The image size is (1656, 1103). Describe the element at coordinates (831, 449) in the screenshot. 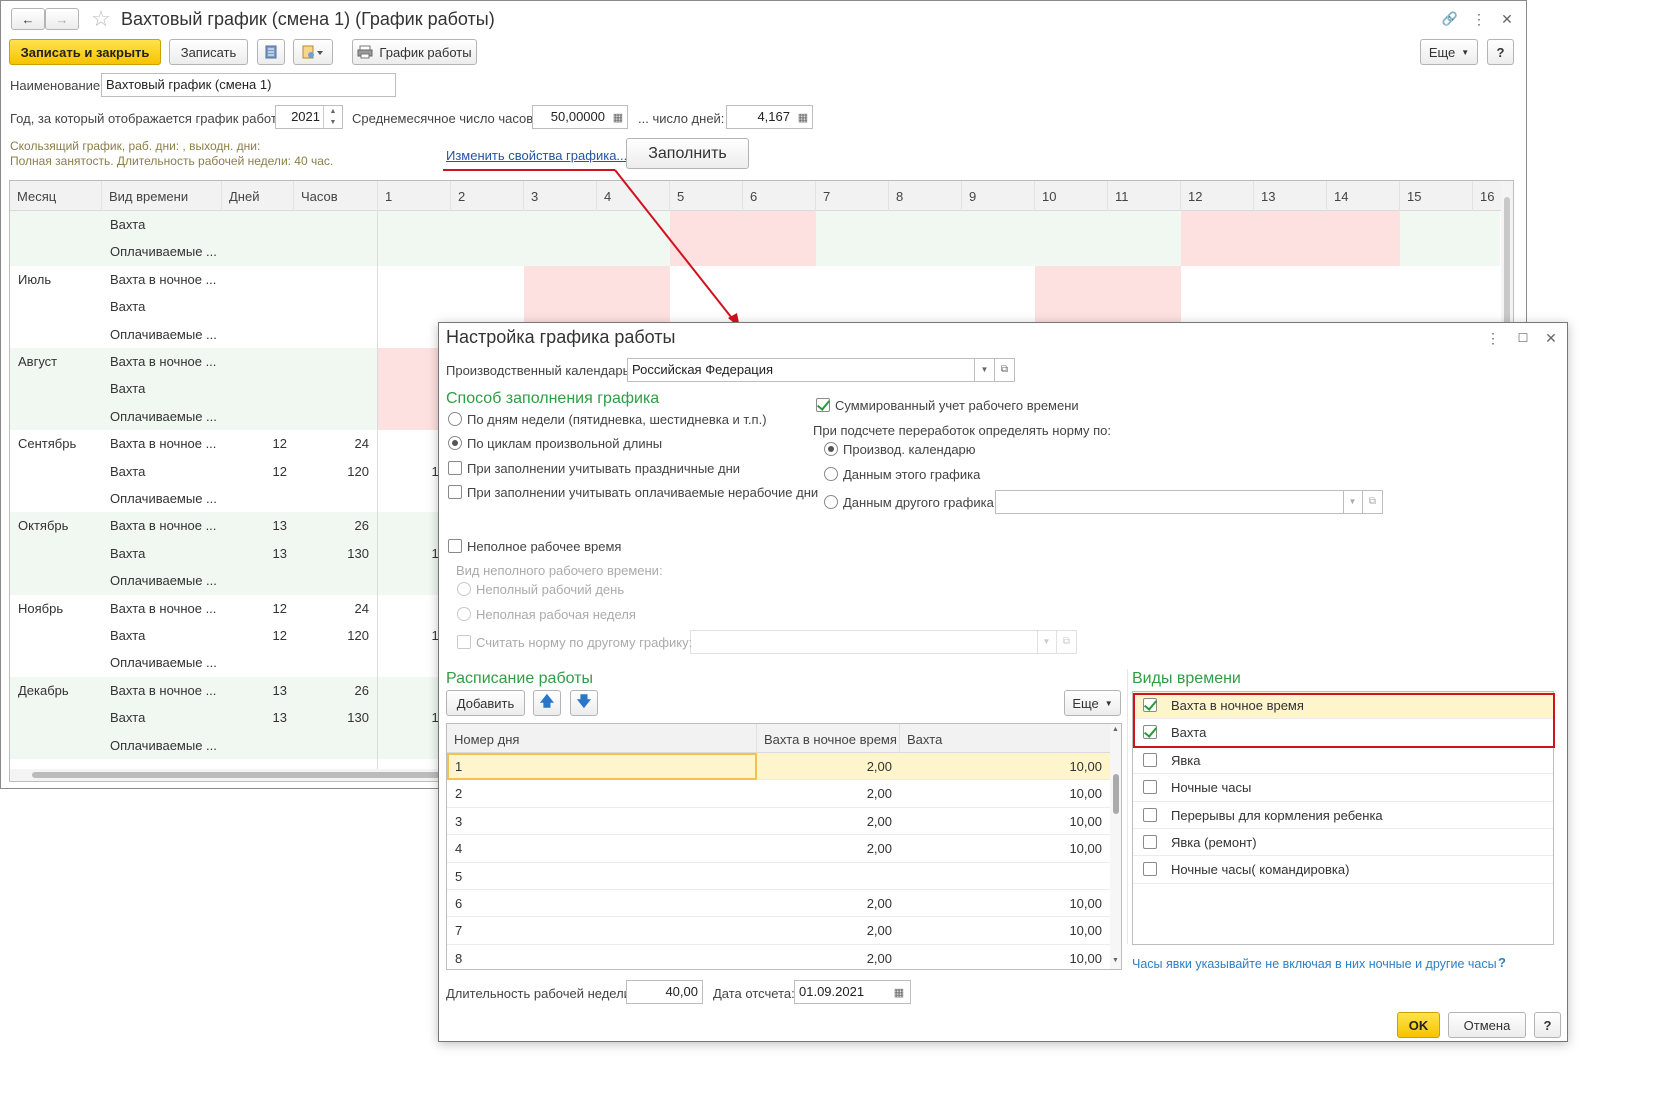

I see `radio-prod-cal` at that location.